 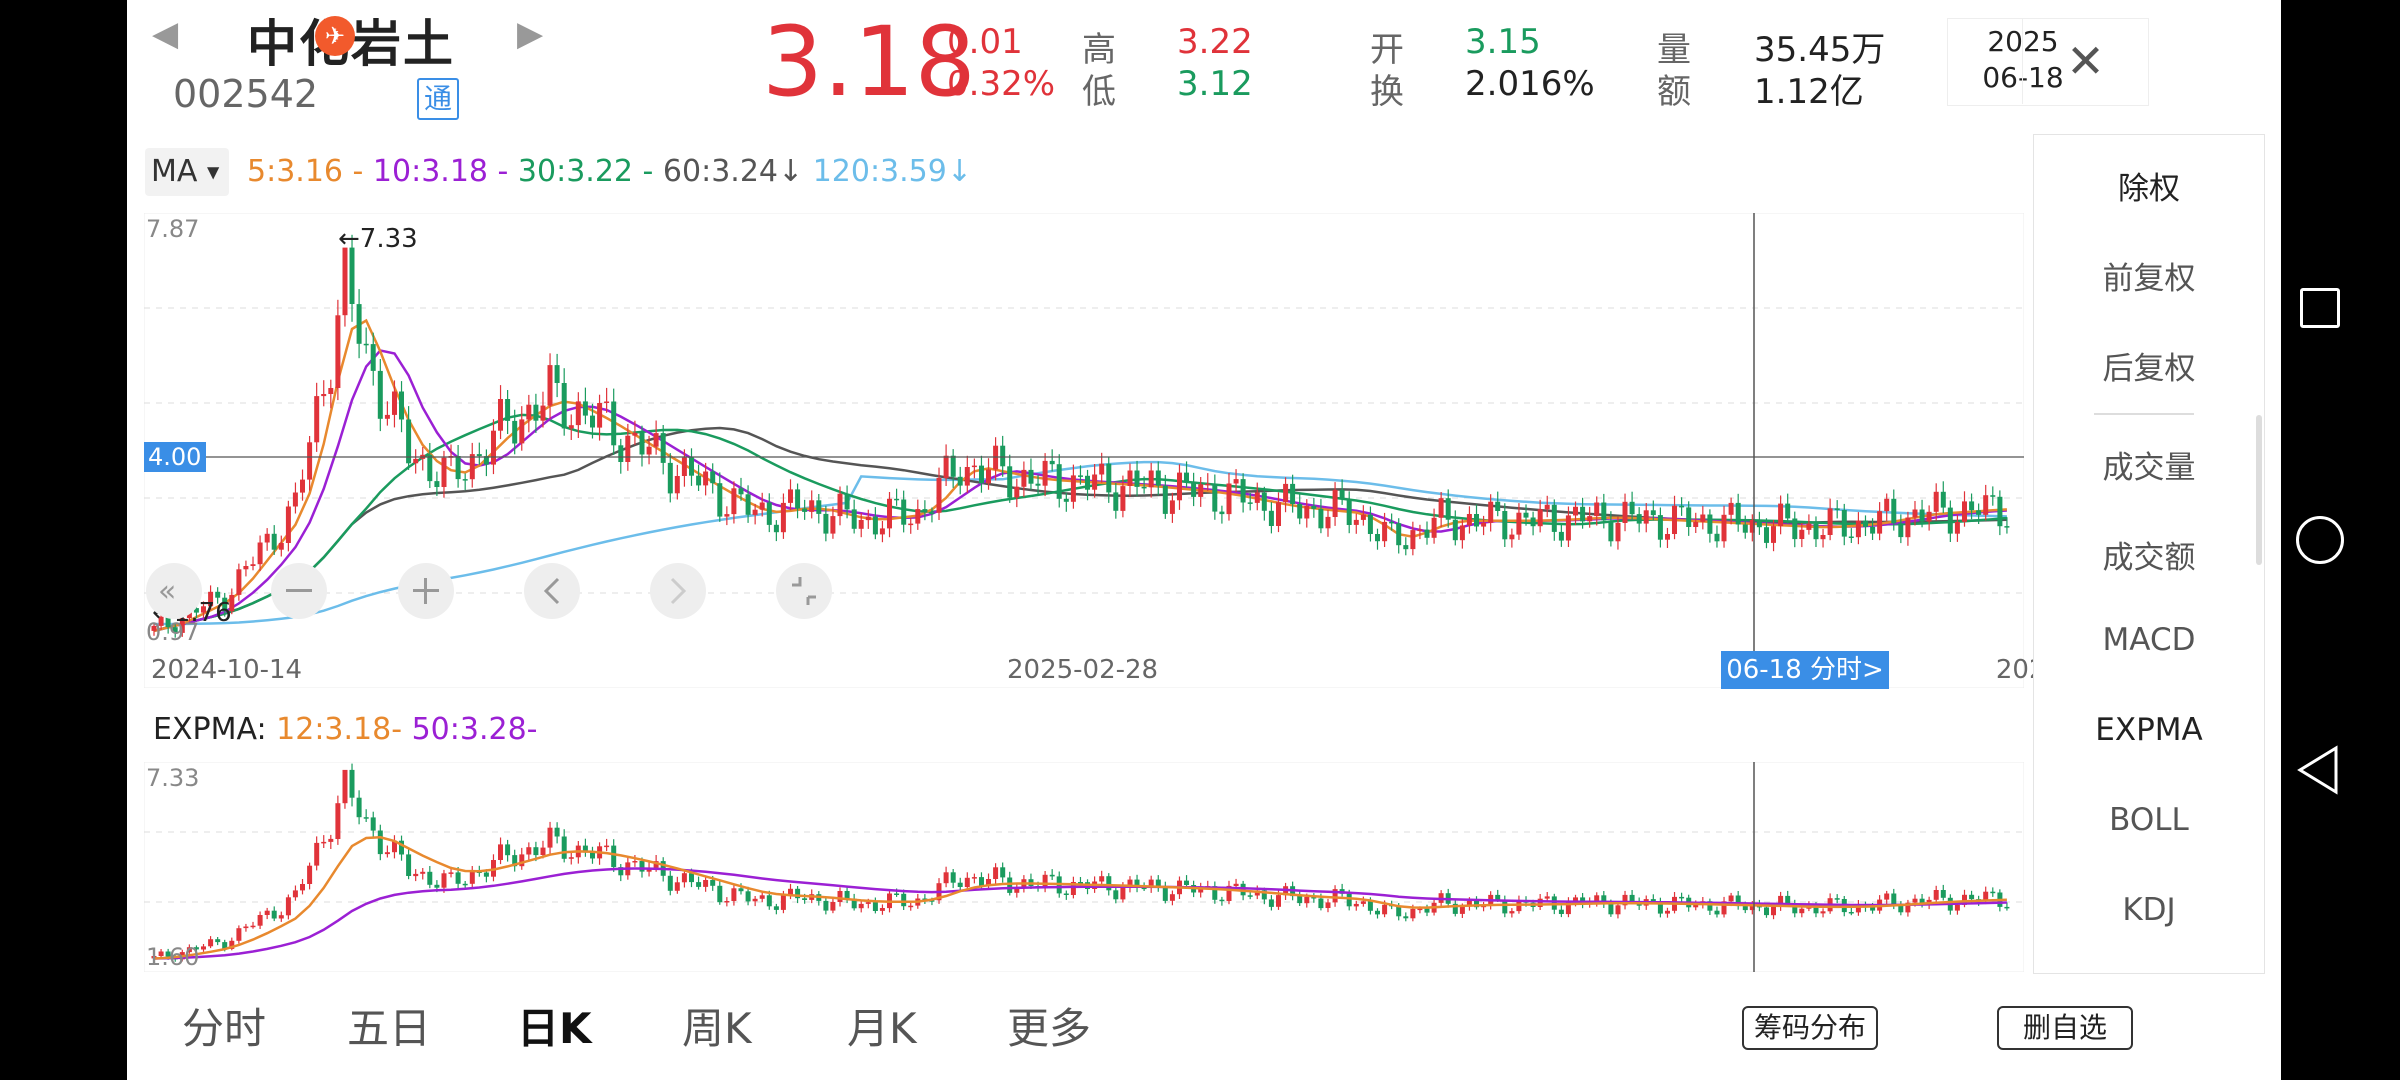 What do you see at coordinates (1810, 1028) in the screenshot?
I see `chip-distribution-button: 筹码分布` at bounding box center [1810, 1028].